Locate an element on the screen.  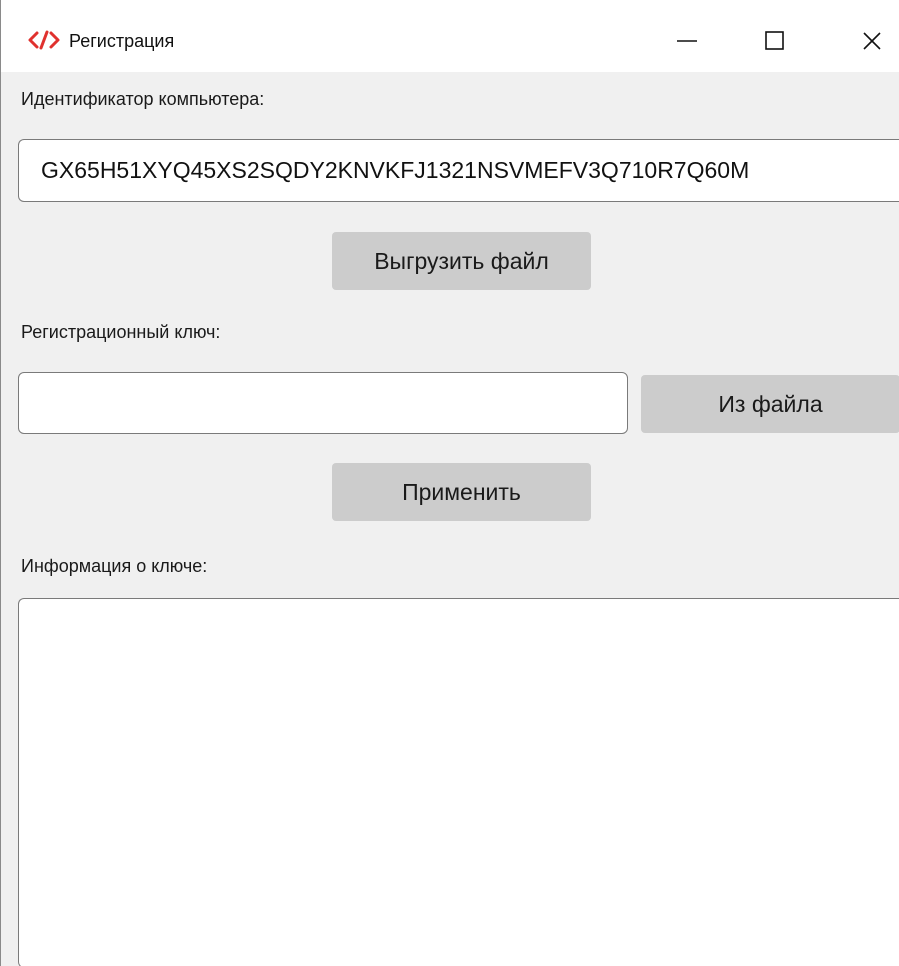
export-file-button: Выгрузить файл is located at coordinates (461, 261).